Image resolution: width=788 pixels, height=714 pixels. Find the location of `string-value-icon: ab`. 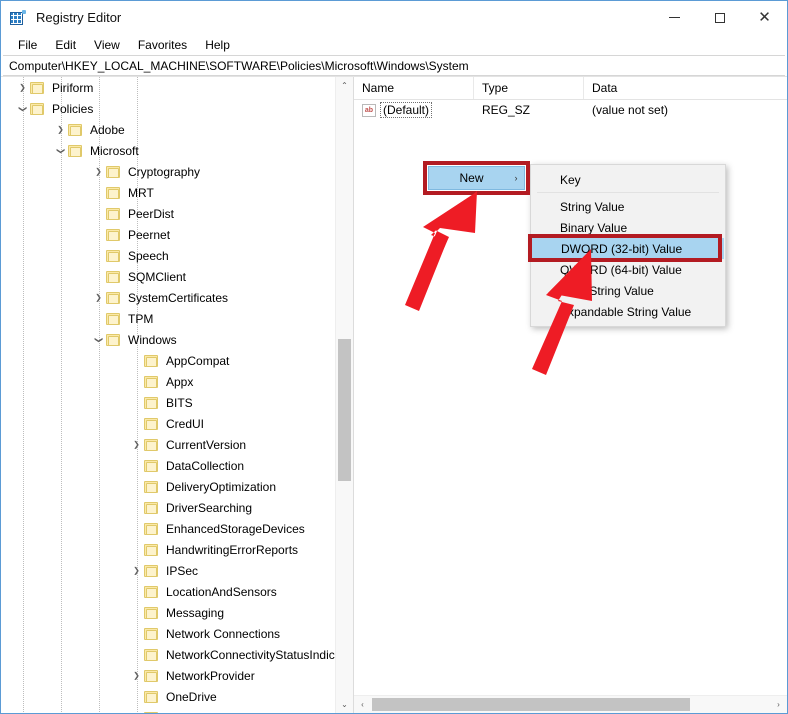

string-value-icon: ab is located at coordinates (369, 110).